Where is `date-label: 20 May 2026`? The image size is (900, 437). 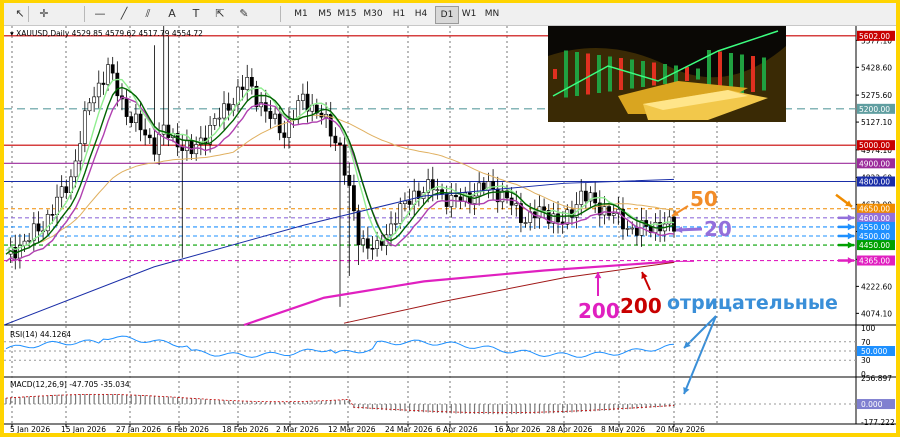
date-label: 20 May 2026 is located at coordinates (680, 429).